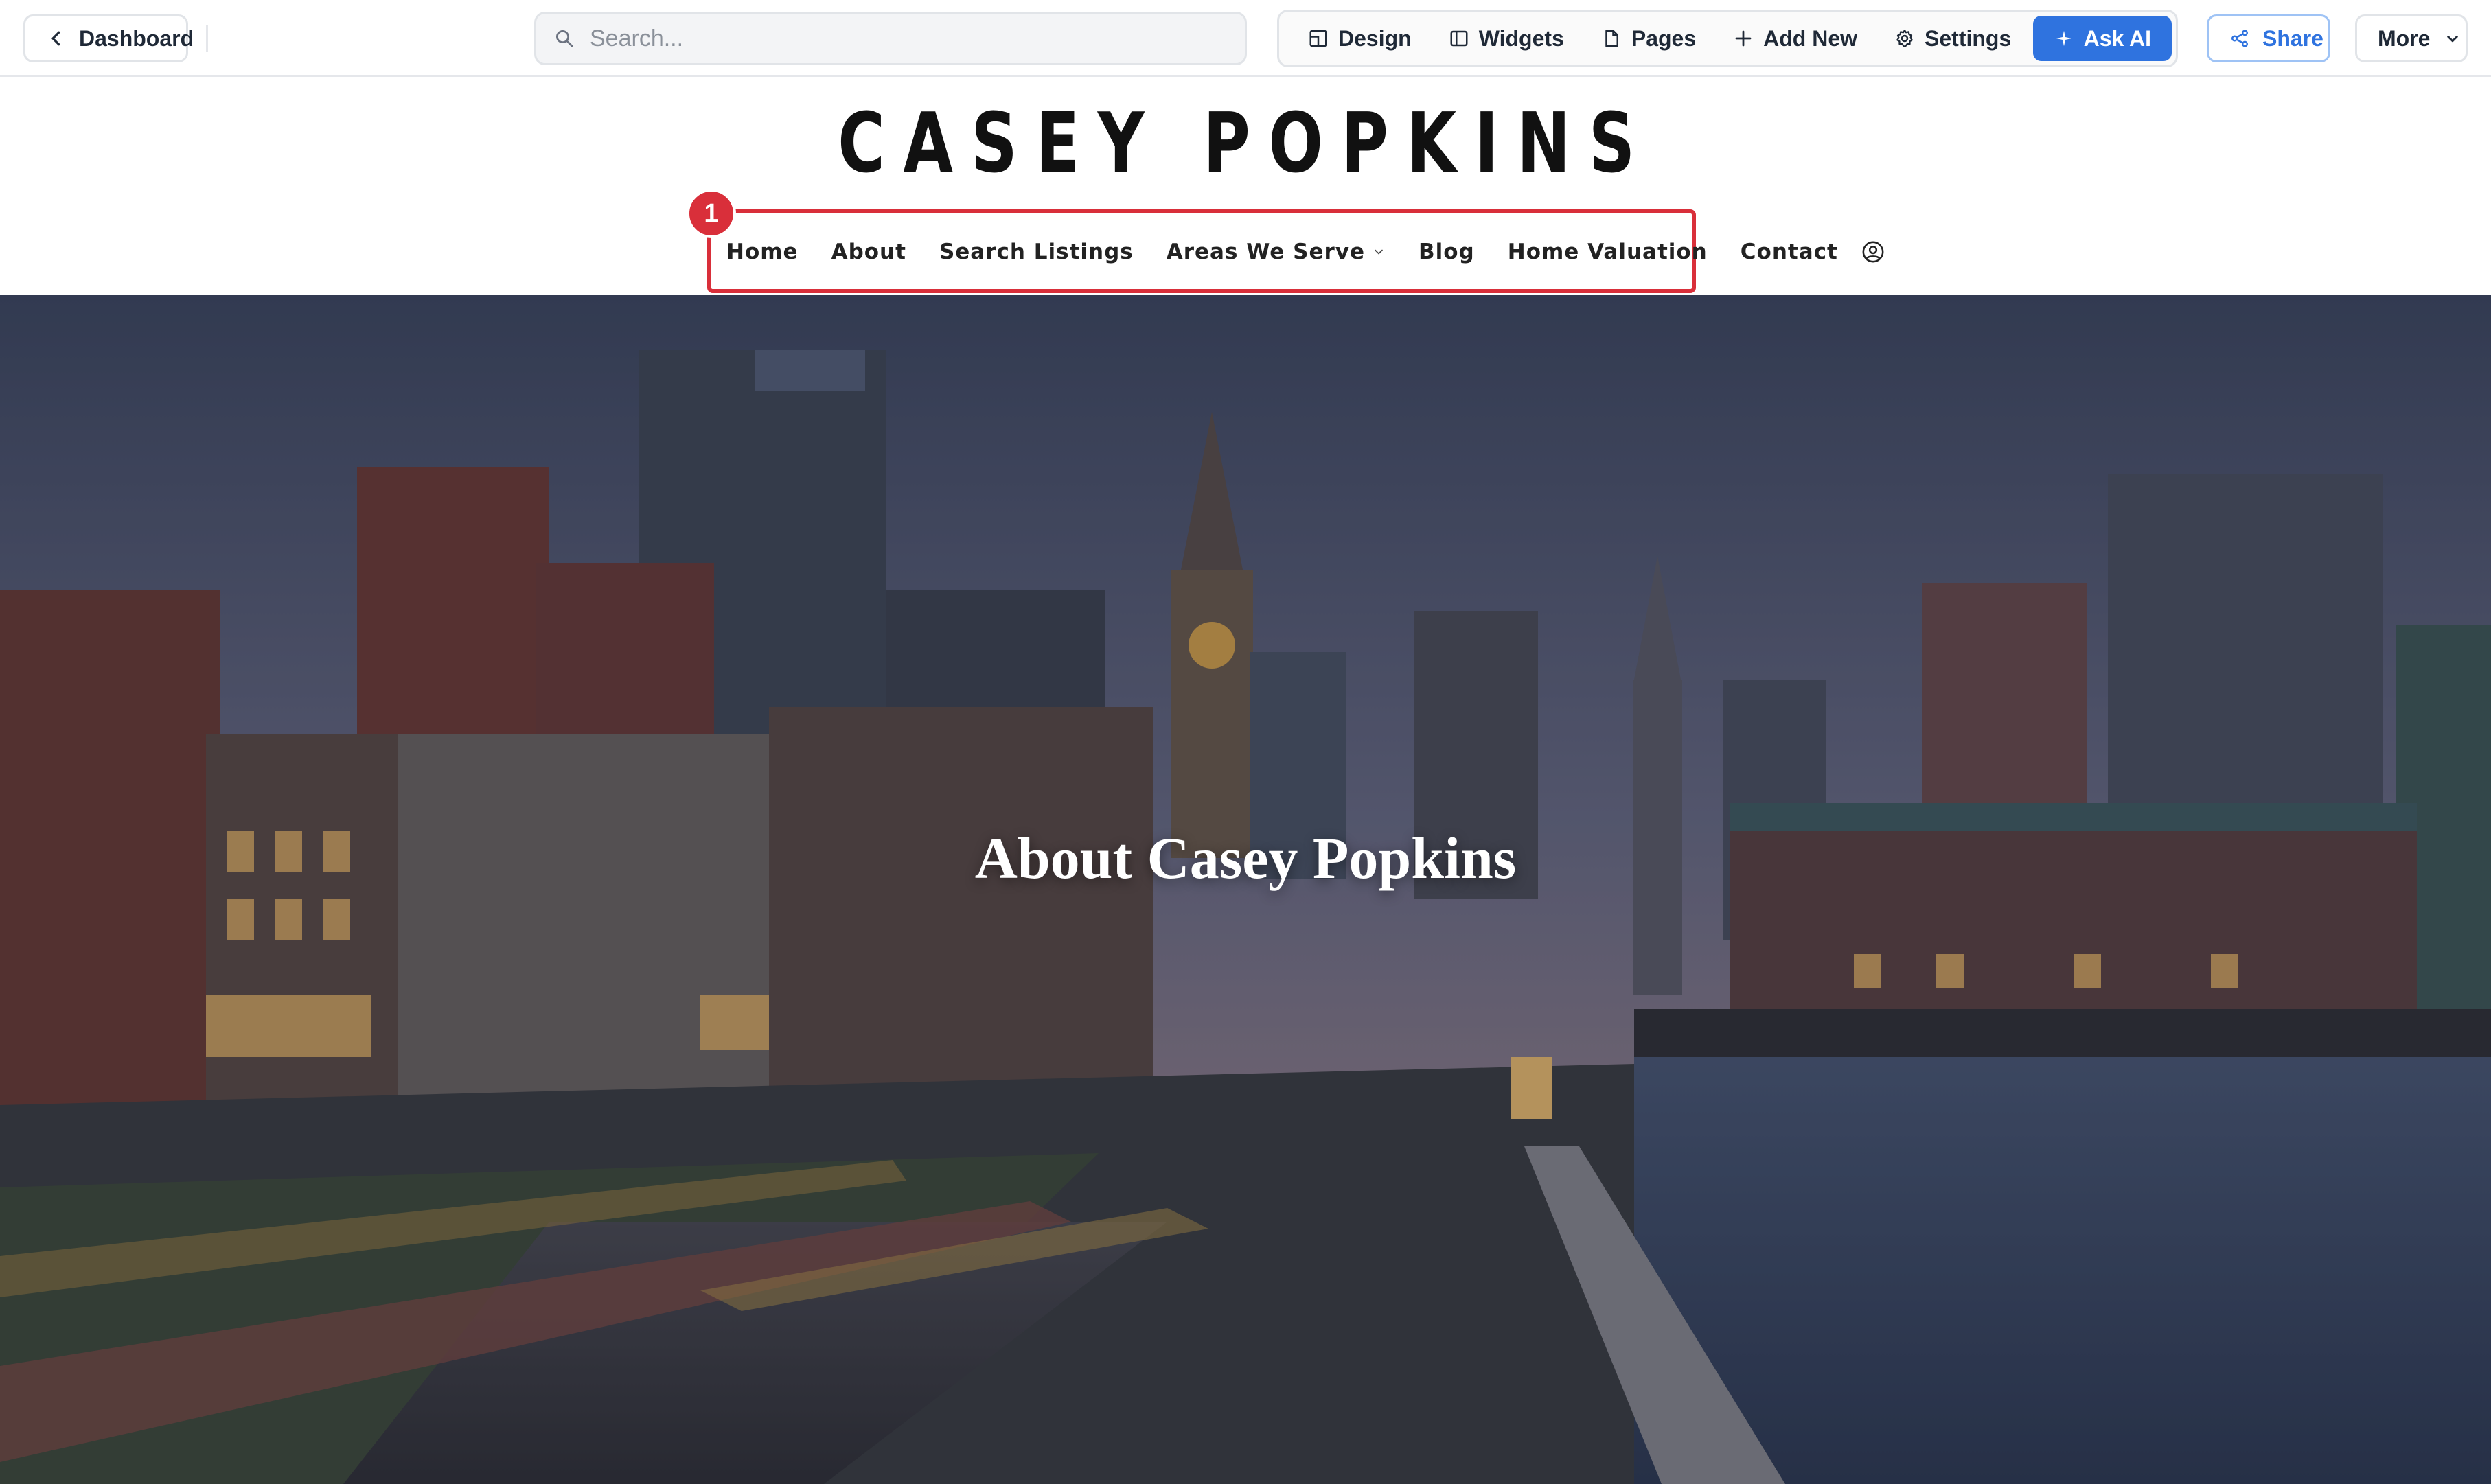 This screenshot has height=1484, width=2491. I want to click on plus-icon, so click(1744, 38).